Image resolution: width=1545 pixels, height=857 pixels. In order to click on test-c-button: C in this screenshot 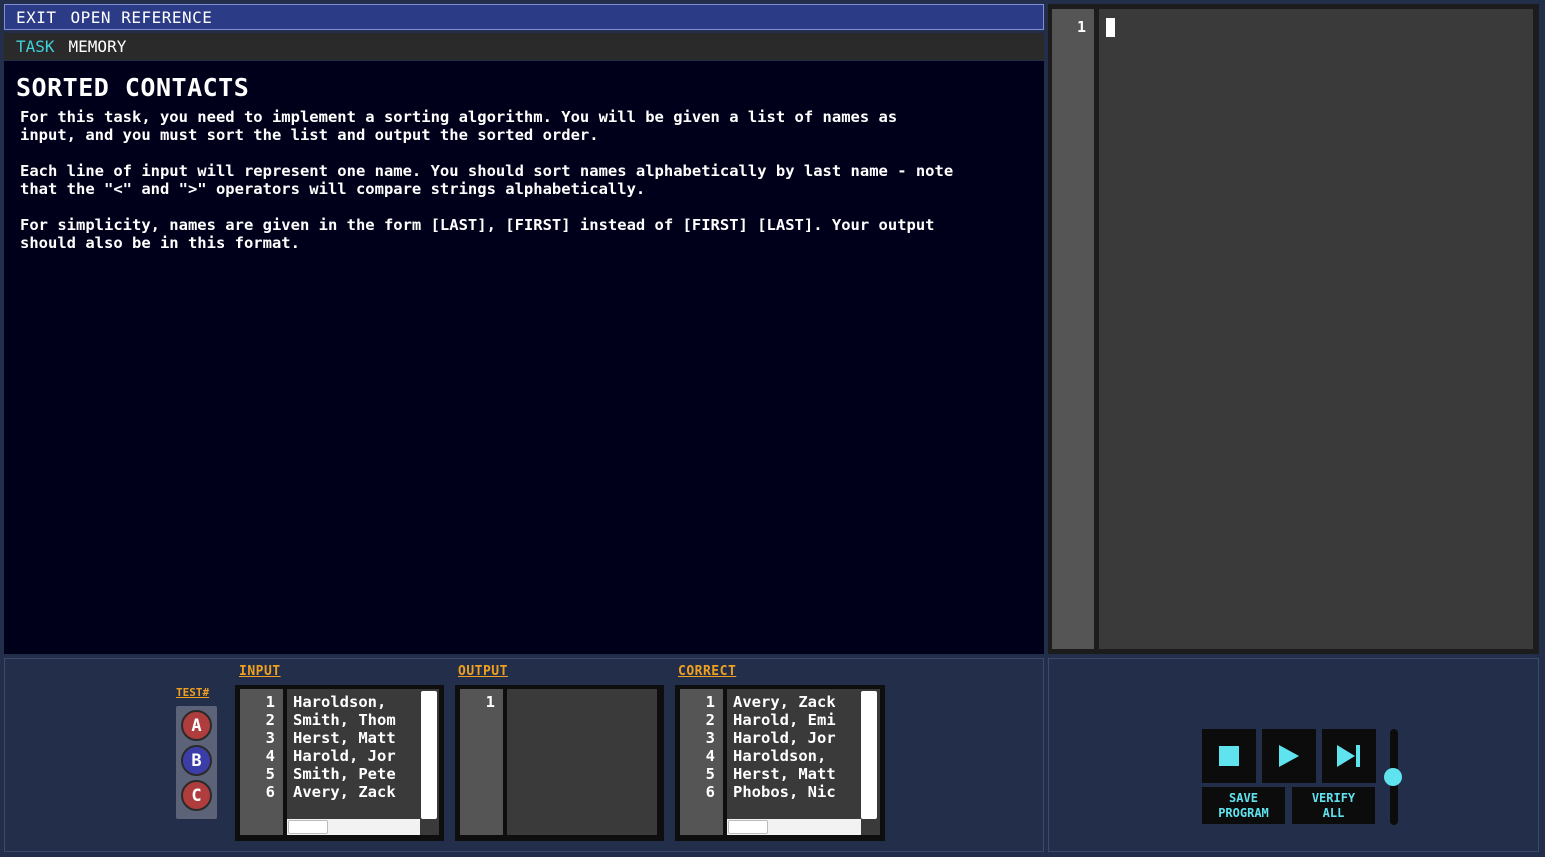, I will do `click(196, 795)`.